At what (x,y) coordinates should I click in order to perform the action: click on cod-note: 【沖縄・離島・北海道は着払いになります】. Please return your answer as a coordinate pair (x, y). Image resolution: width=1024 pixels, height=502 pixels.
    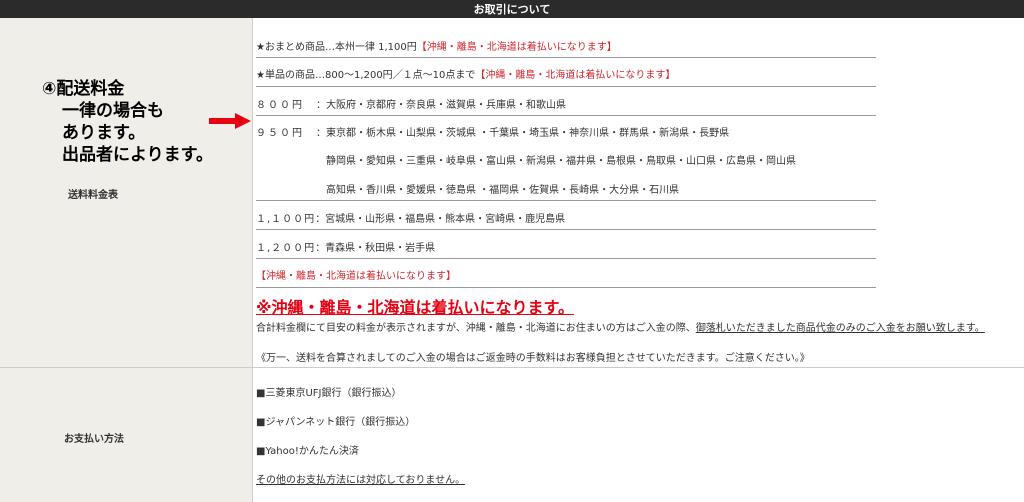
    Looking at the image, I should click on (356, 276).